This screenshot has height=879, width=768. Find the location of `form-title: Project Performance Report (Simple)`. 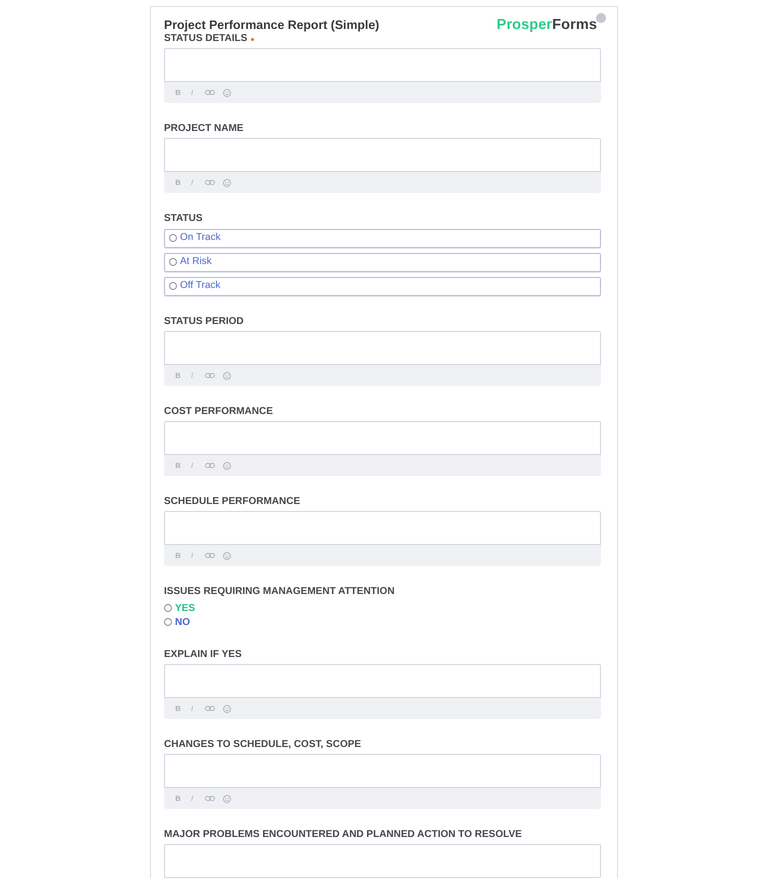

form-title: Project Performance Report (Simple) is located at coordinates (272, 25).